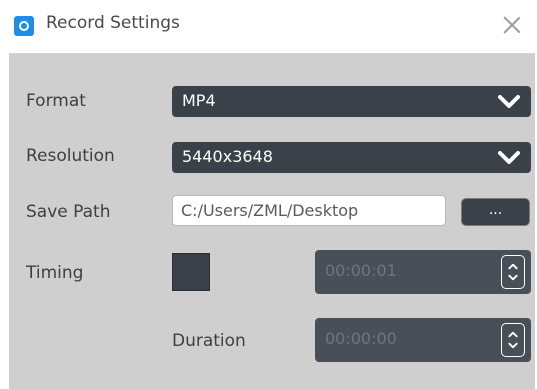 The height and width of the screenshot is (389, 537). I want to click on timing-label: Timing, so click(55, 273).